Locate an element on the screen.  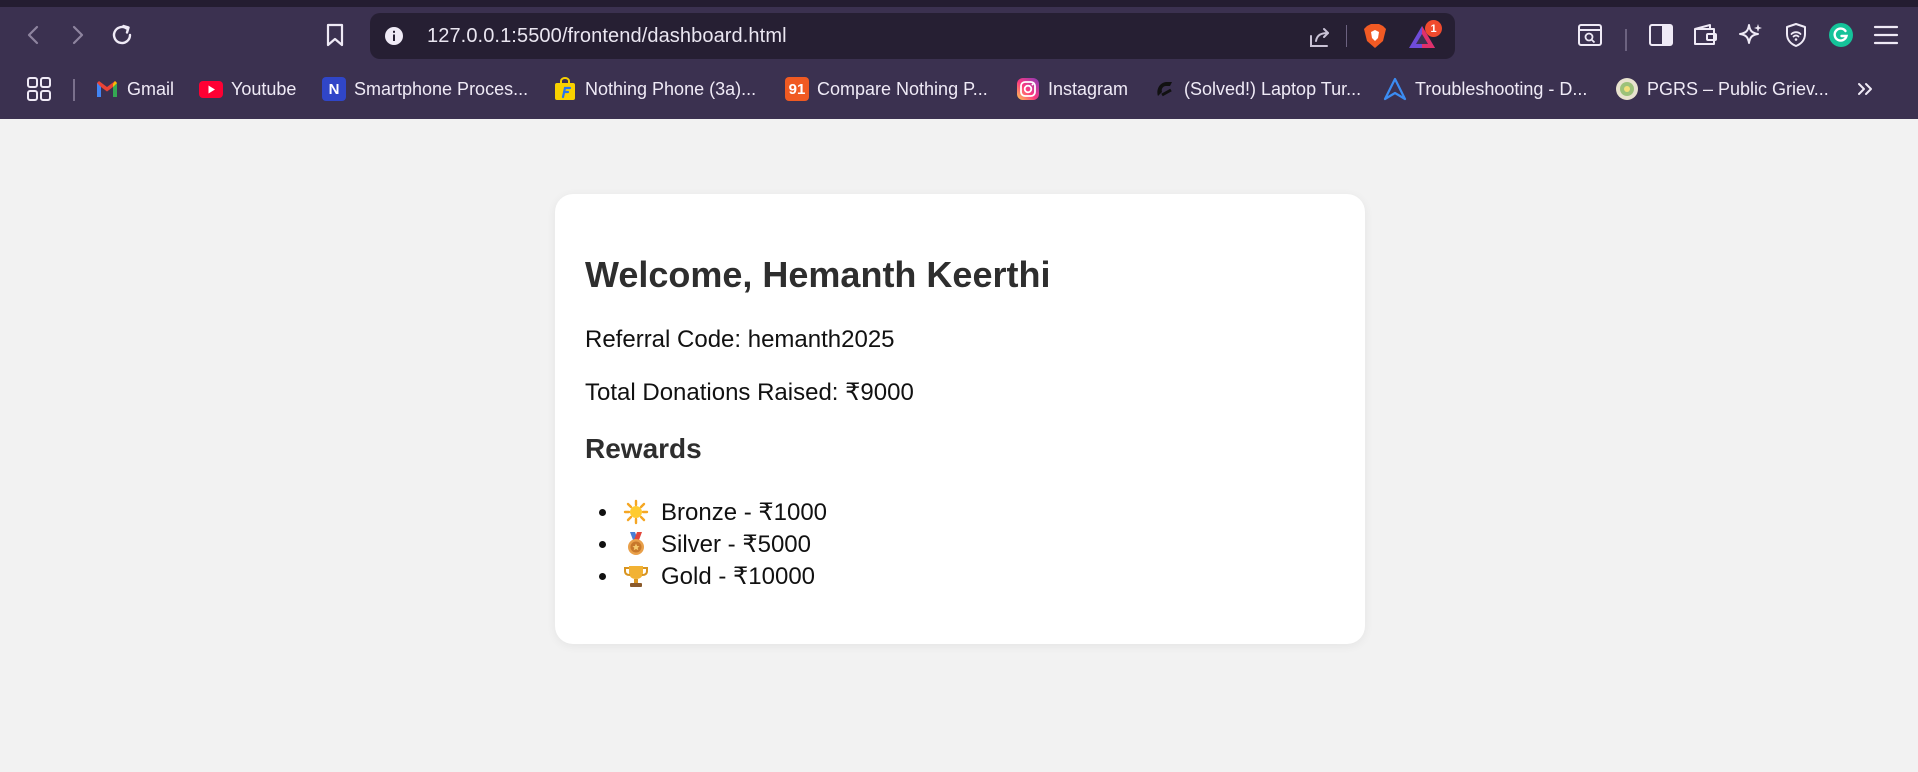
nanoreview-icon: N is located at coordinates (334, 89).